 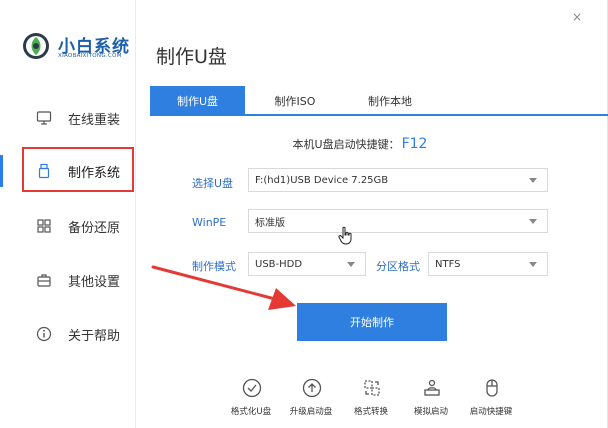 What do you see at coordinates (492, 388) in the screenshot?
I see `mouse-icon` at bounding box center [492, 388].